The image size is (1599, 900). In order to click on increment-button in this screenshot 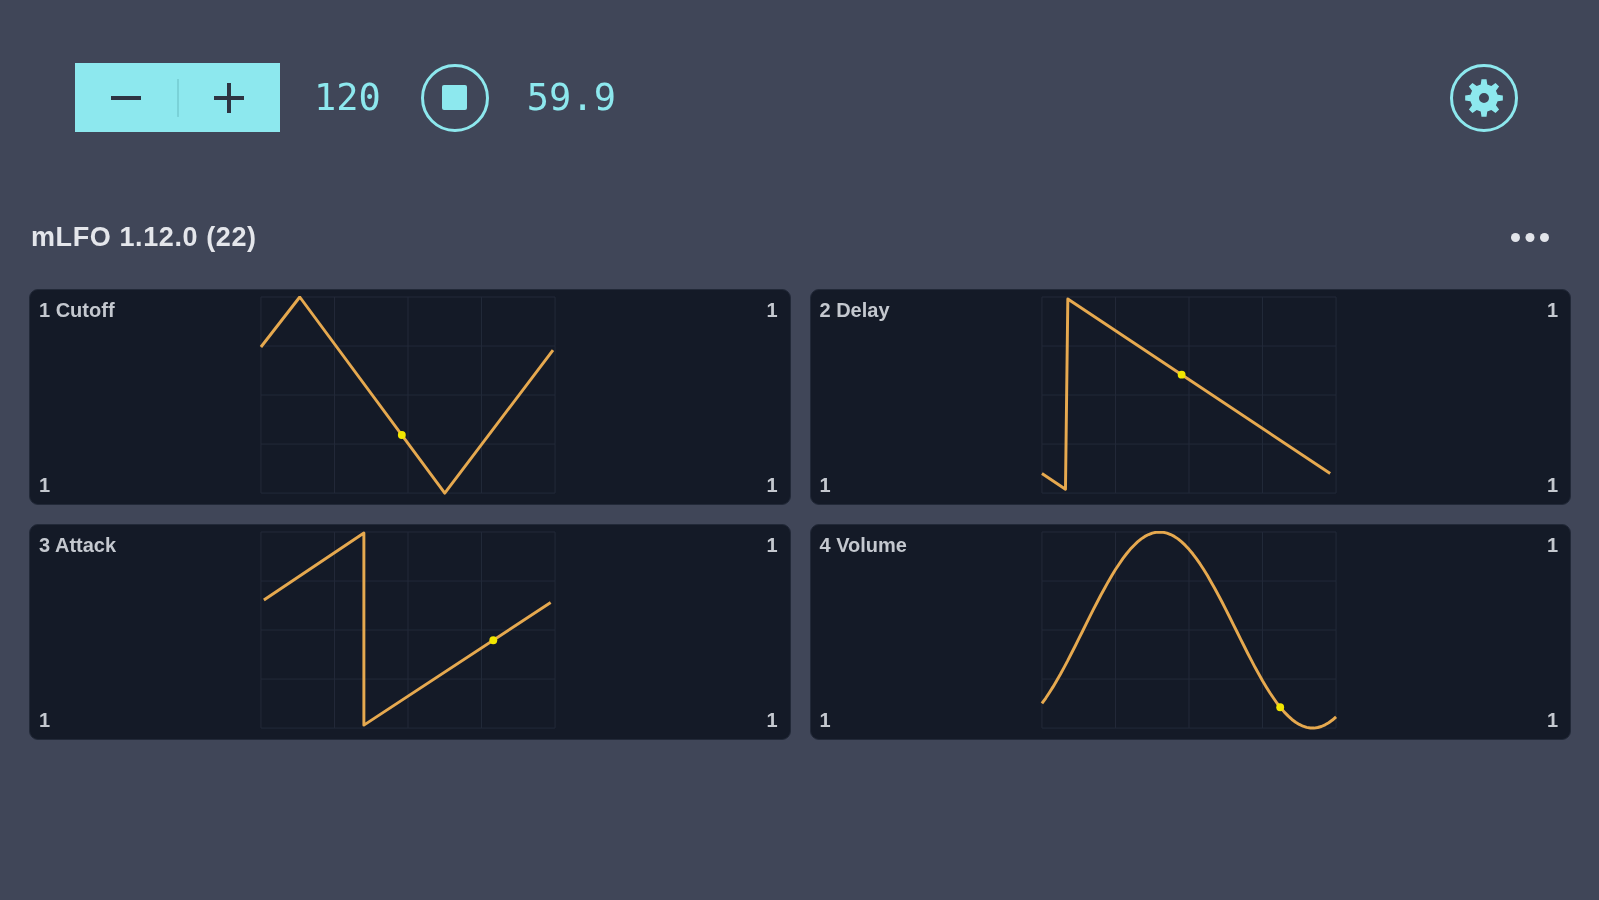, I will do `click(228, 97)`.